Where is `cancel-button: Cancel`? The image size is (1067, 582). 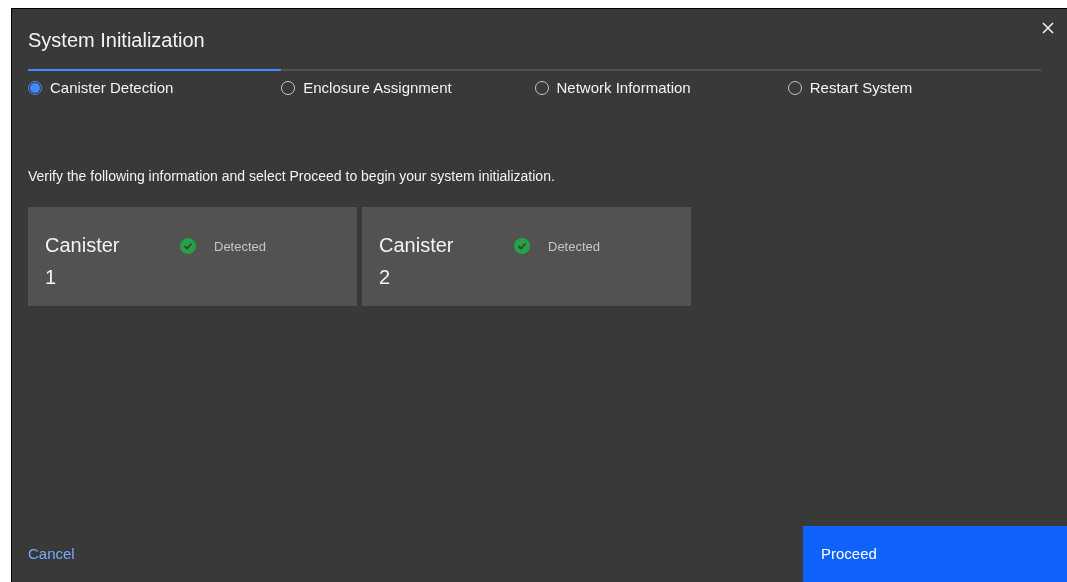
cancel-button: Cancel is located at coordinates (407, 554).